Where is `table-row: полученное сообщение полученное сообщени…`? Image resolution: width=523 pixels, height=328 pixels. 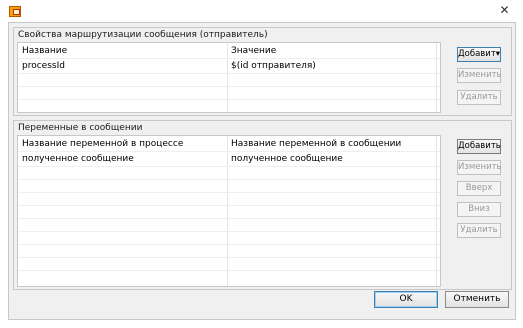 table-row: полученное сообщение полученное сообщени… is located at coordinates (229, 159).